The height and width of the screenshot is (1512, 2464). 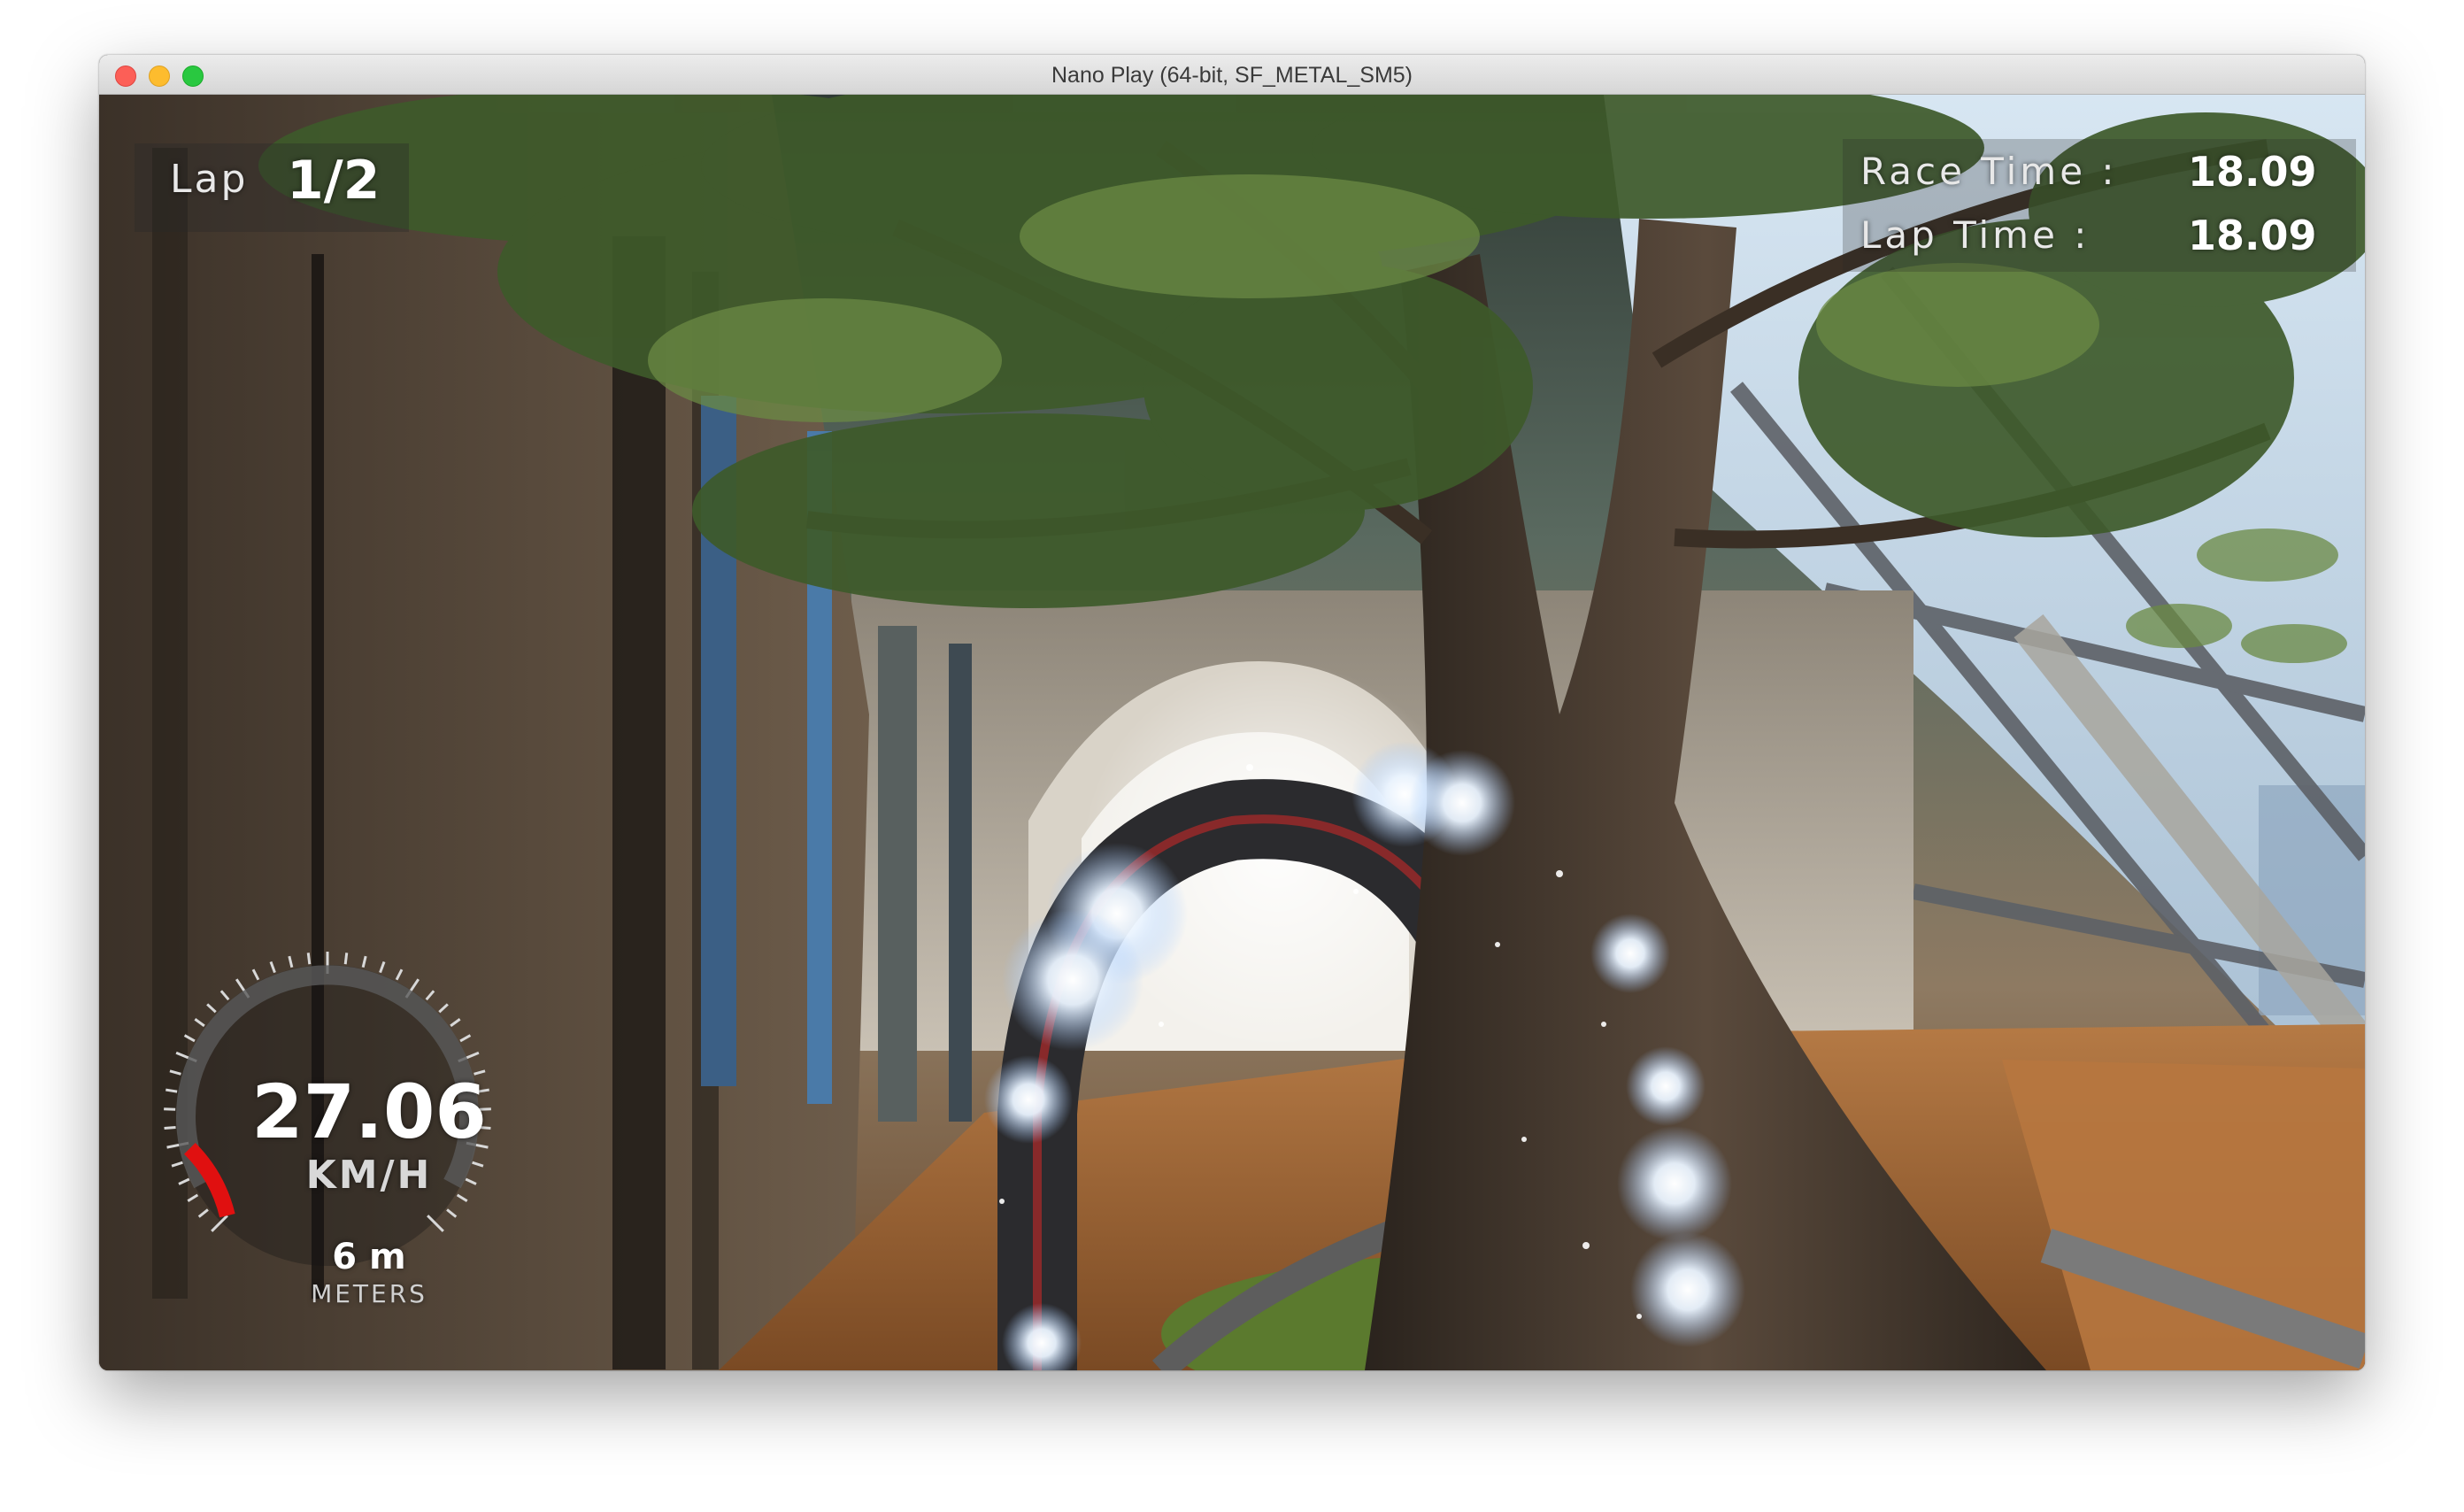 I want to click on lap-counter: 1/2, so click(x=334, y=181).